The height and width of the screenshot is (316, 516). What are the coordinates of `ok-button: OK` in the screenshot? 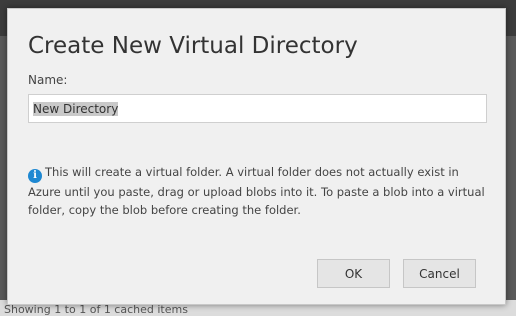 It's located at (353, 273).